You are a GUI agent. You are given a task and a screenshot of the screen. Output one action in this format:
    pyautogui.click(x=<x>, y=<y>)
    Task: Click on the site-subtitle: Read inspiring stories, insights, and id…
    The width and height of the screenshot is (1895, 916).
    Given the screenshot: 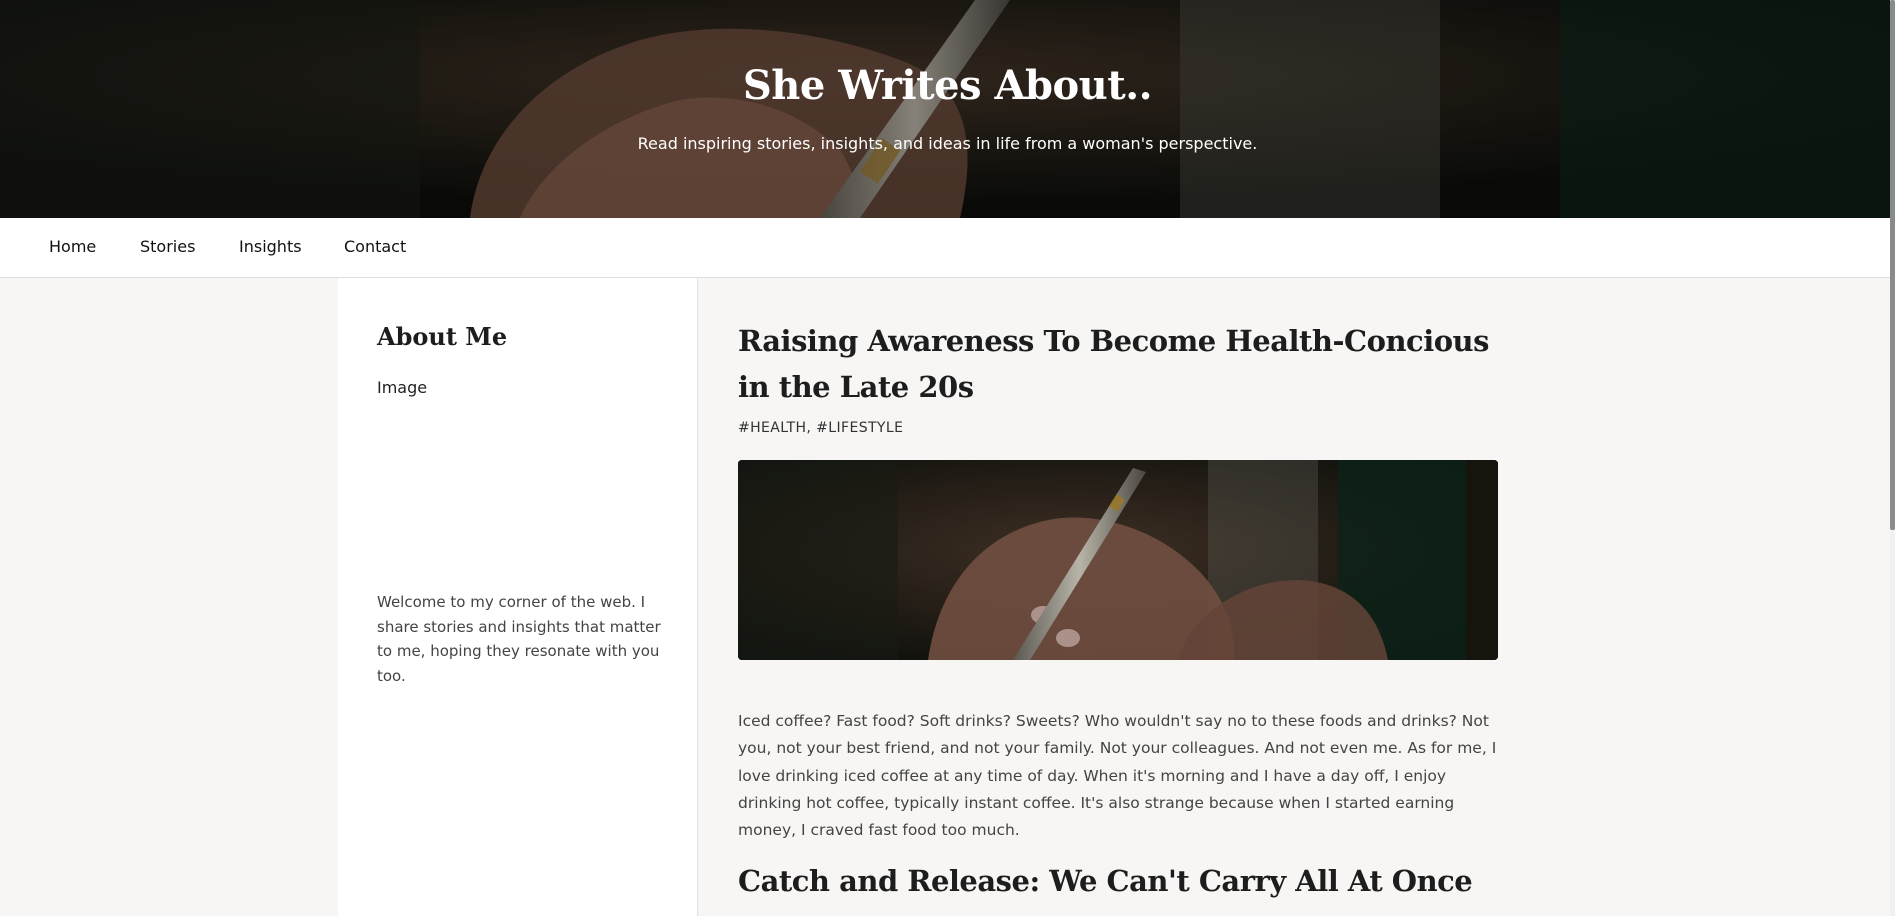 What is the action you would take?
    pyautogui.click(x=947, y=143)
    